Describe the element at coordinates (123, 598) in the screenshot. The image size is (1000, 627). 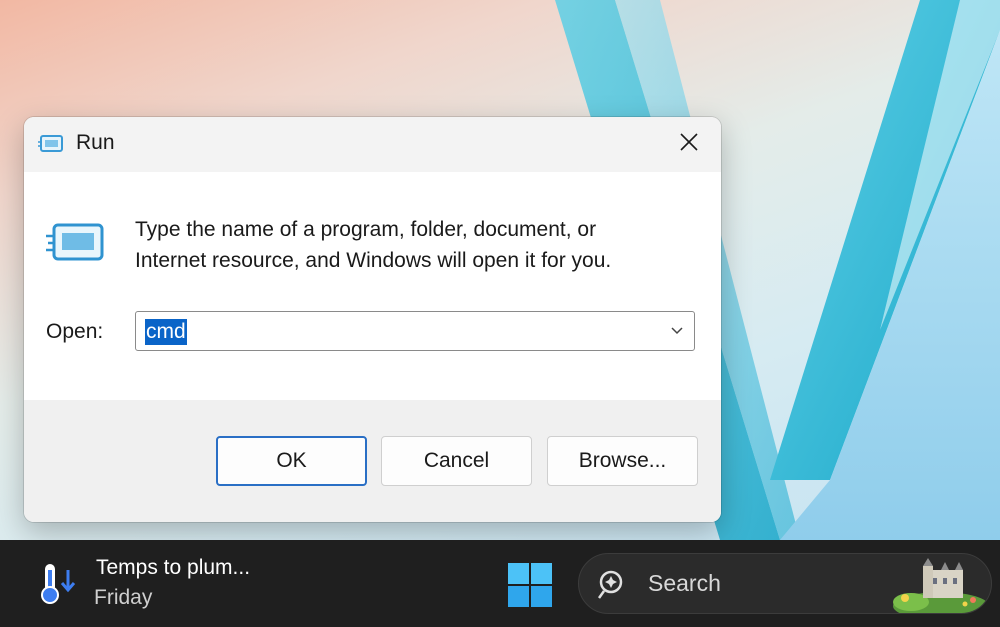
I see `weather-subtitle: Friday` at that location.